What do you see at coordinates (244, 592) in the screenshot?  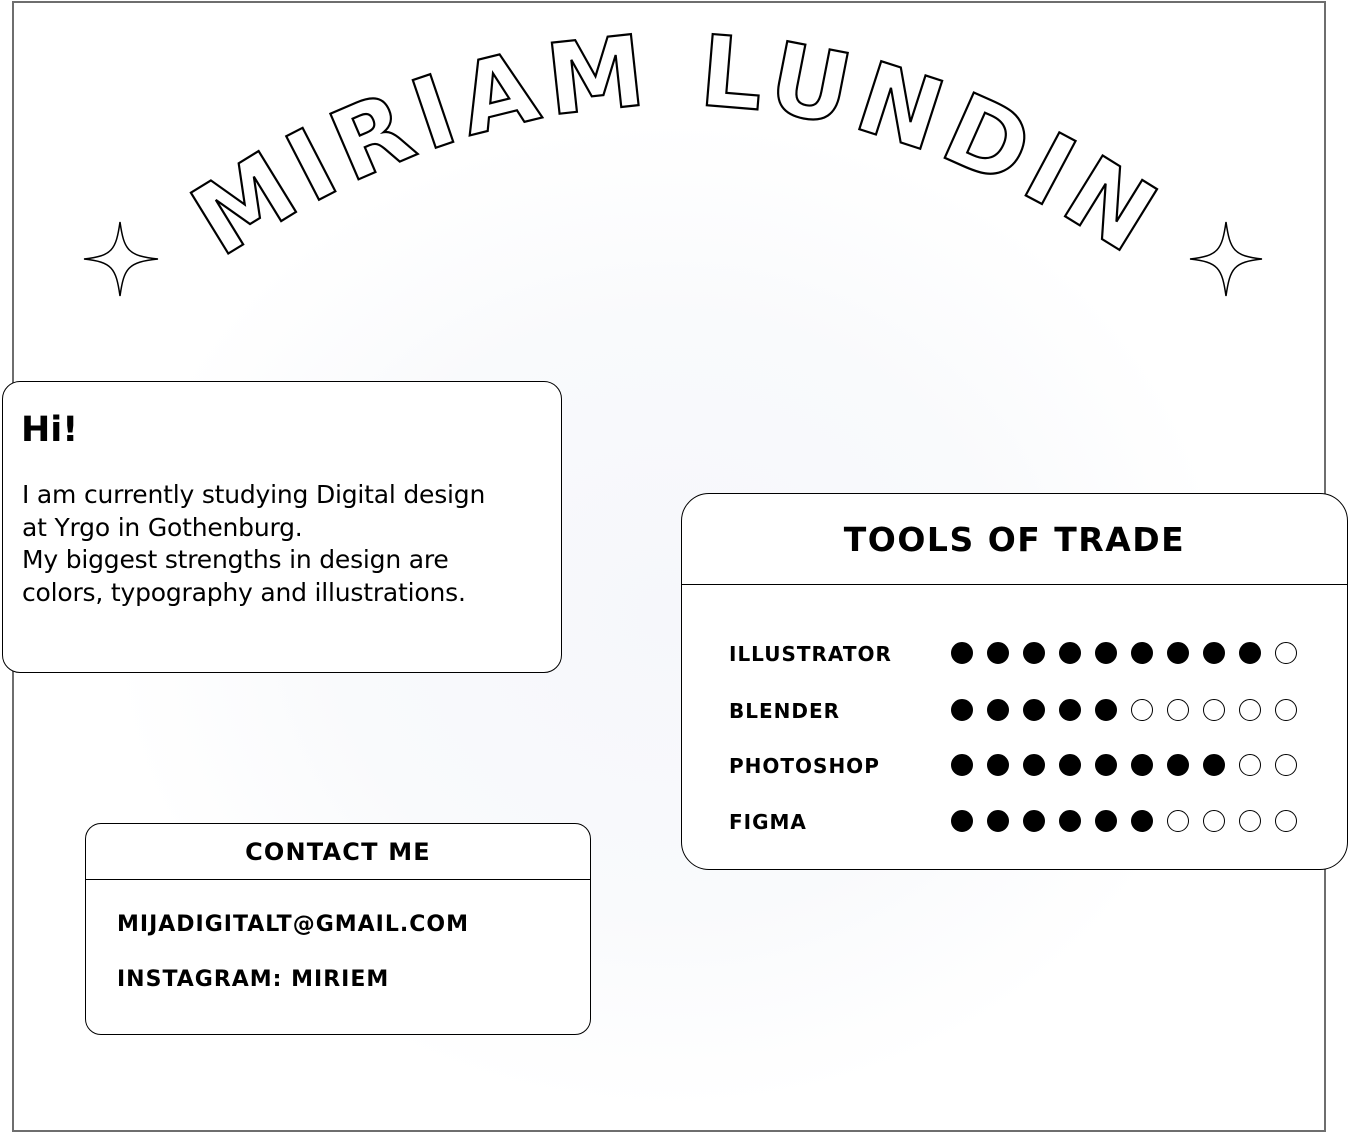 I see `intro-line: colors, typography and illustrations.` at bounding box center [244, 592].